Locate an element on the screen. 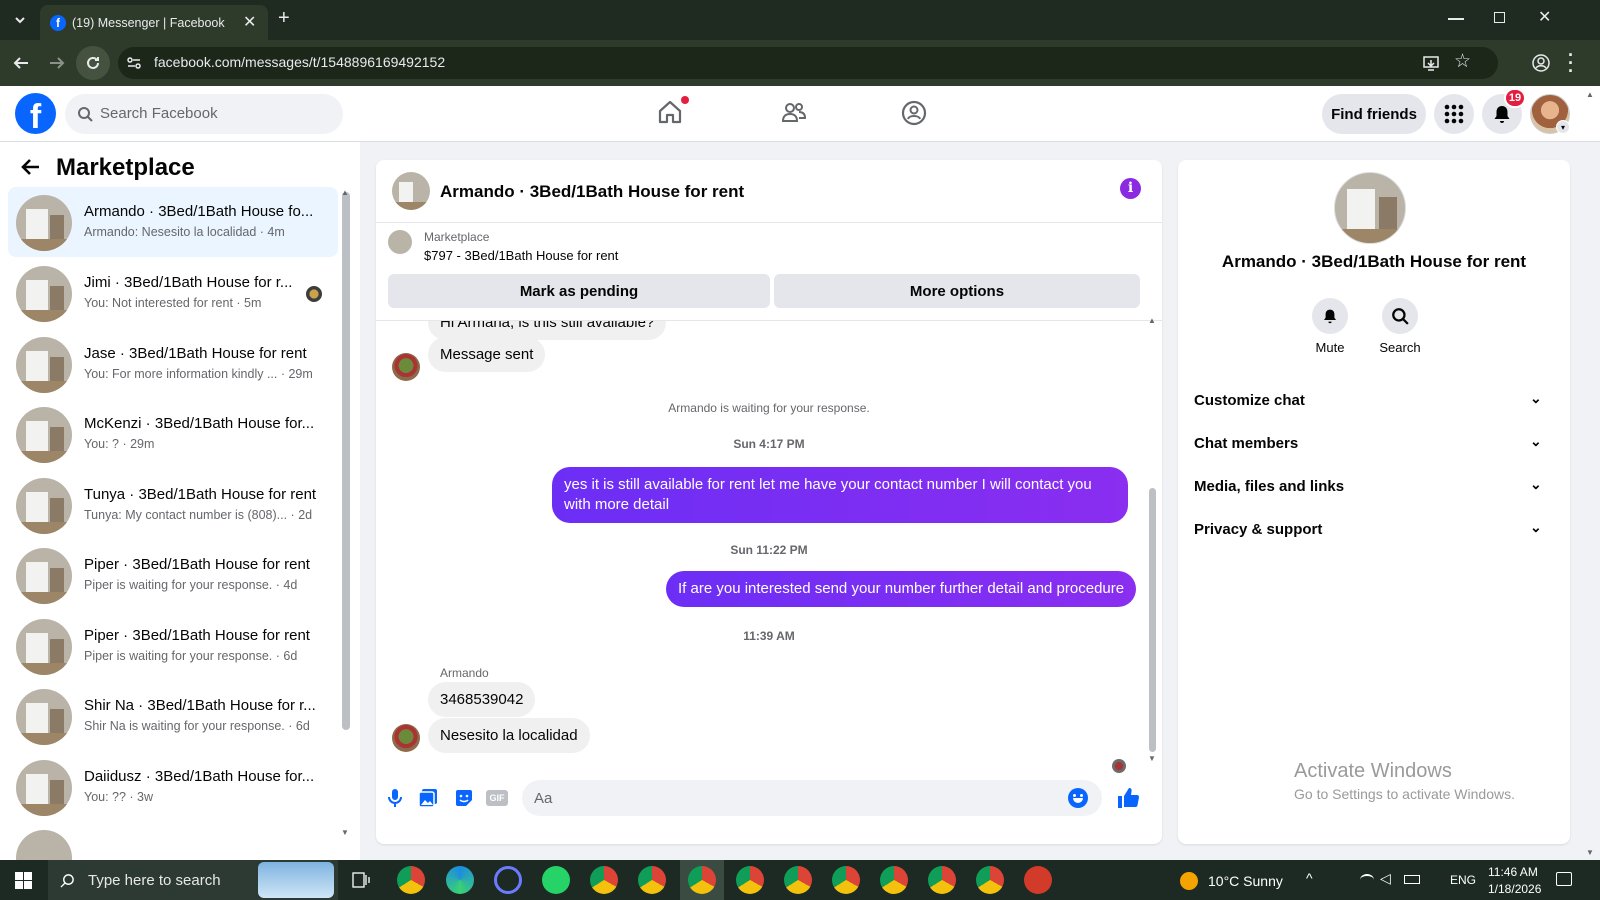 Image resolution: width=1600 pixels, height=900 pixels. chat-avatar is located at coordinates (411, 191).